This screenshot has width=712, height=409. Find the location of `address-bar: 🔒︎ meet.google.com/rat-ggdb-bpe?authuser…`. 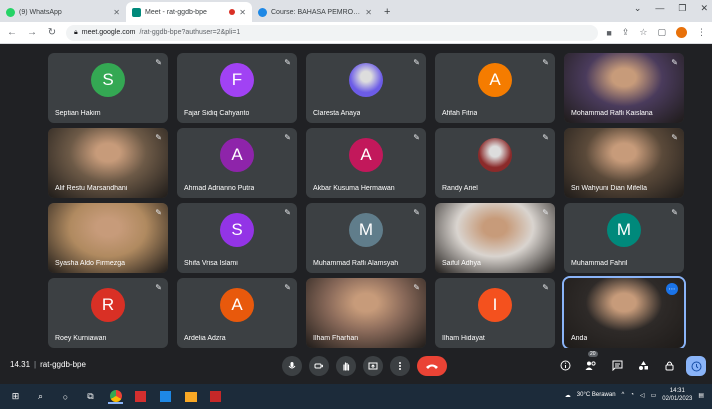

address-bar: 🔒︎ meet.google.com/rat-ggdb-bpe?authuser… is located at coordinates (332, 32).